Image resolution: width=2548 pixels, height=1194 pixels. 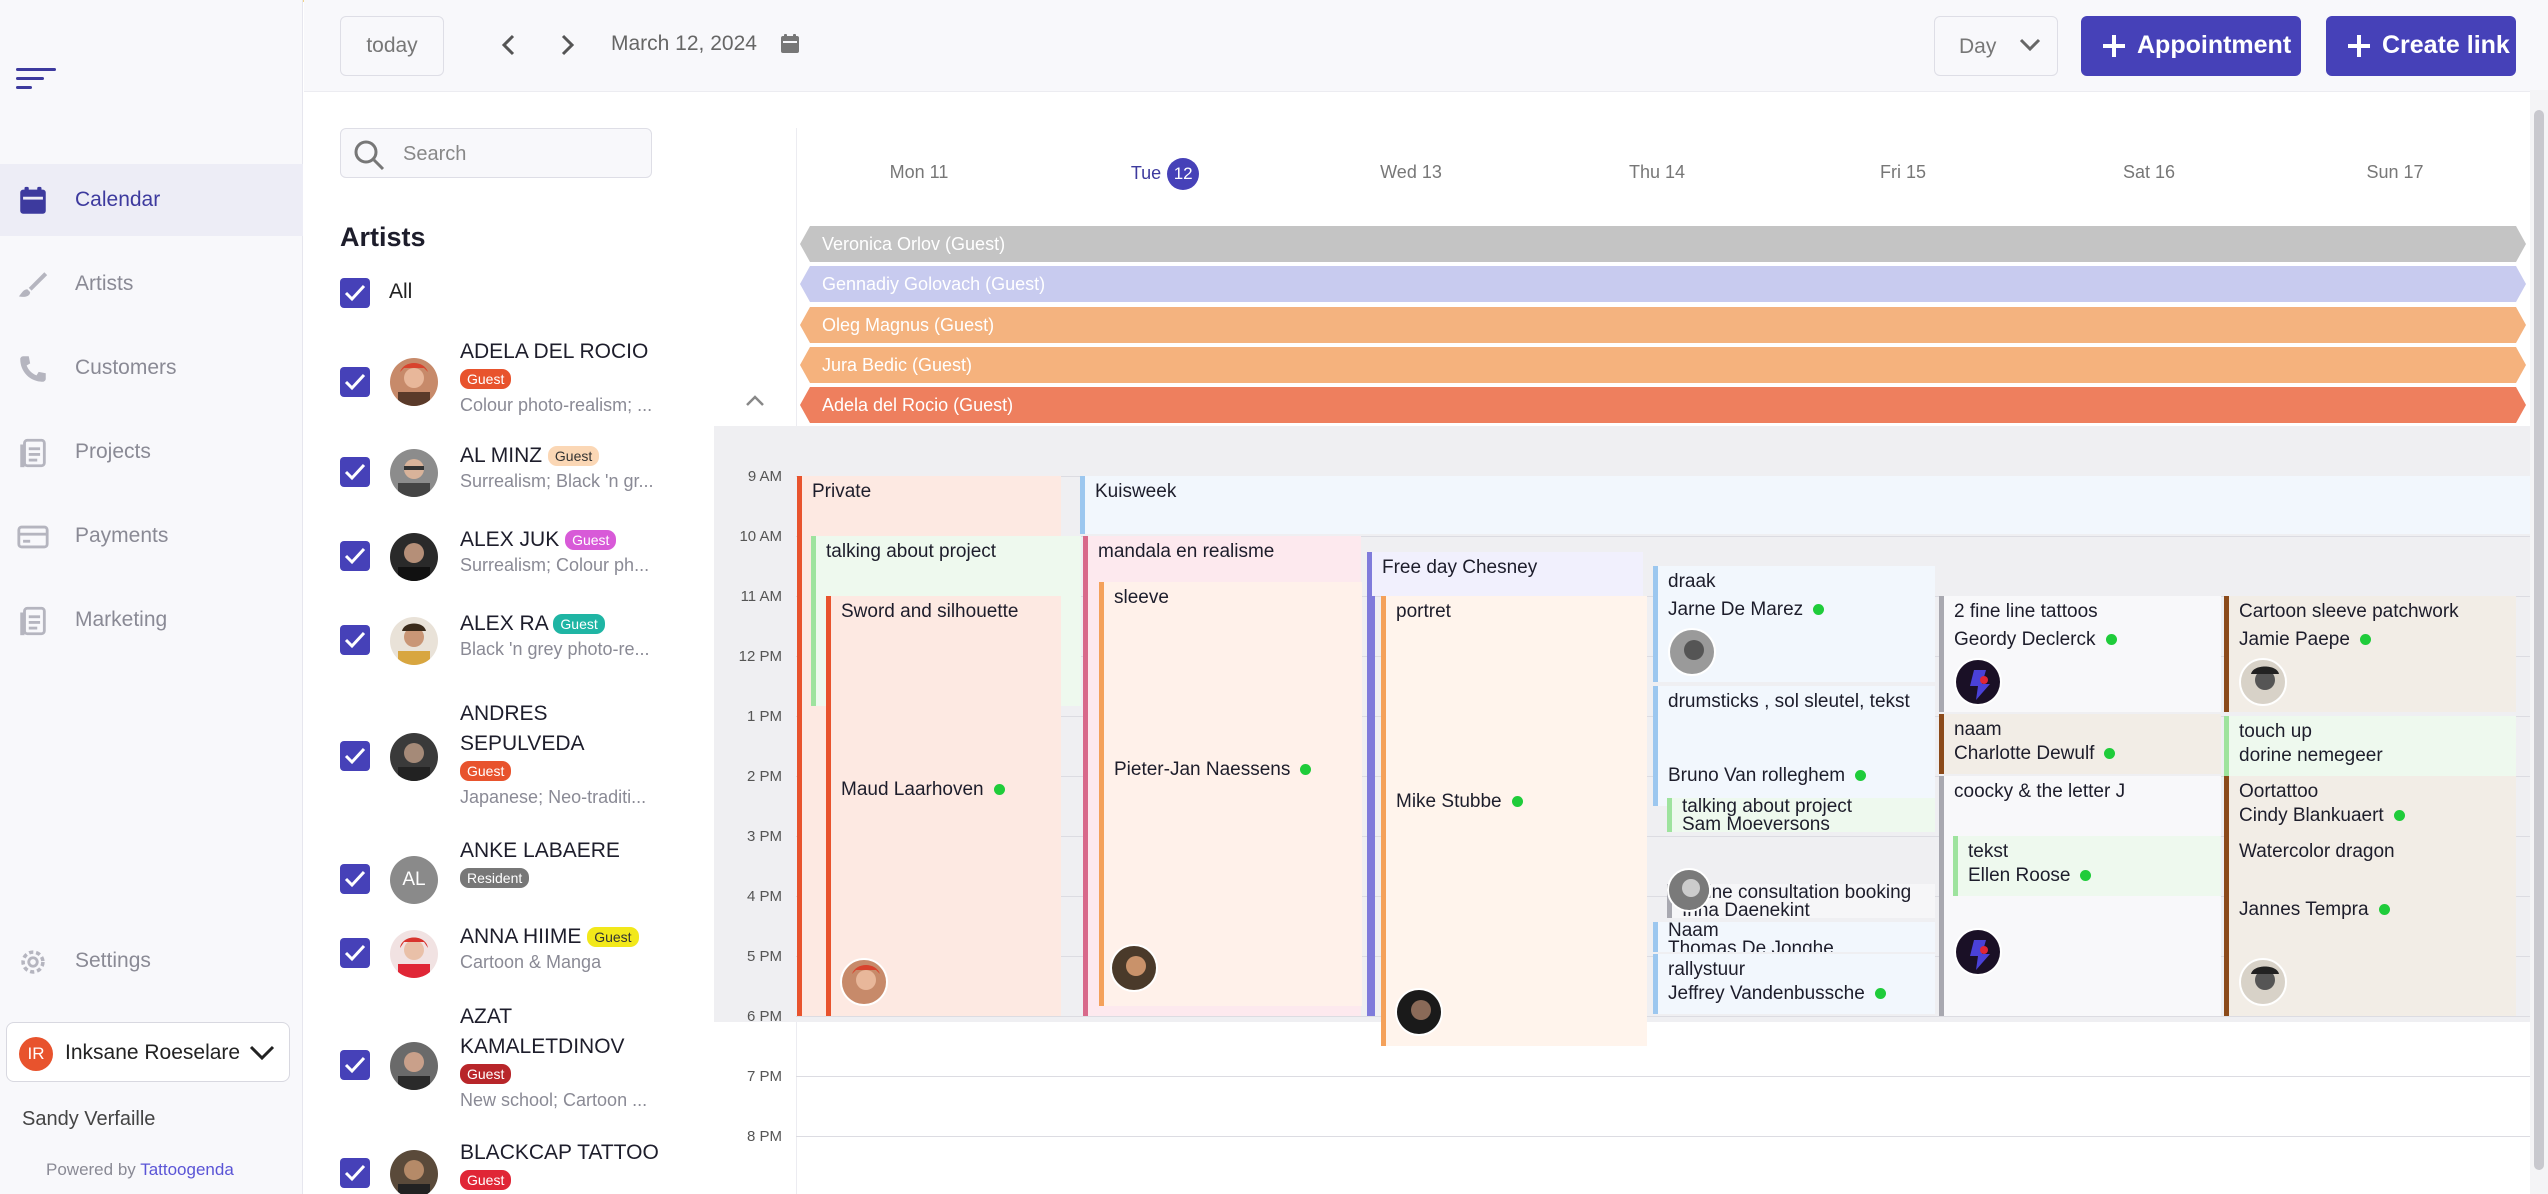 I want to click on artist-name: ANNA HIIME Guest, so click(x=549, y=936).